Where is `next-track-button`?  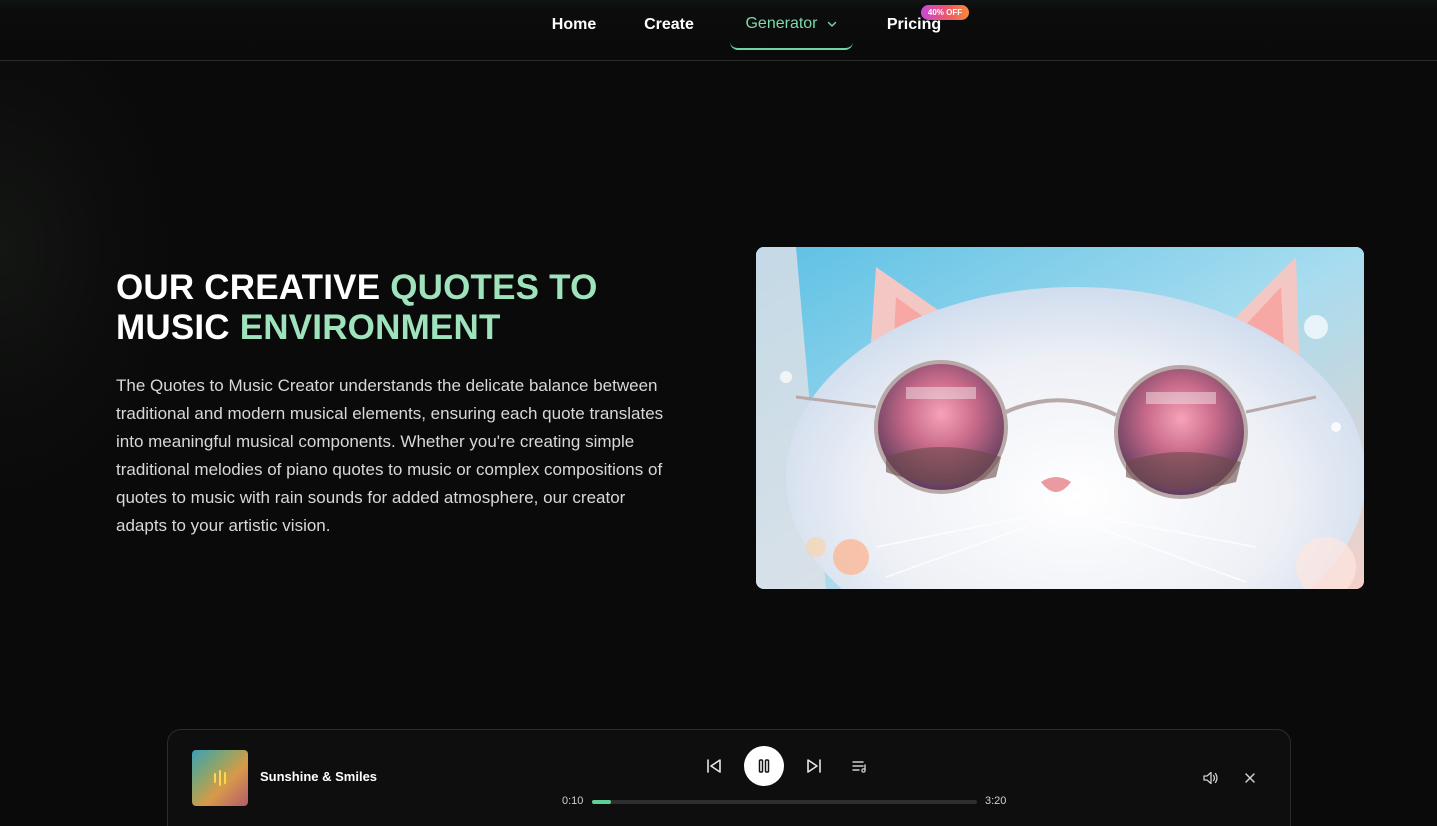
next-track-button is located at coordinates (814, 766).